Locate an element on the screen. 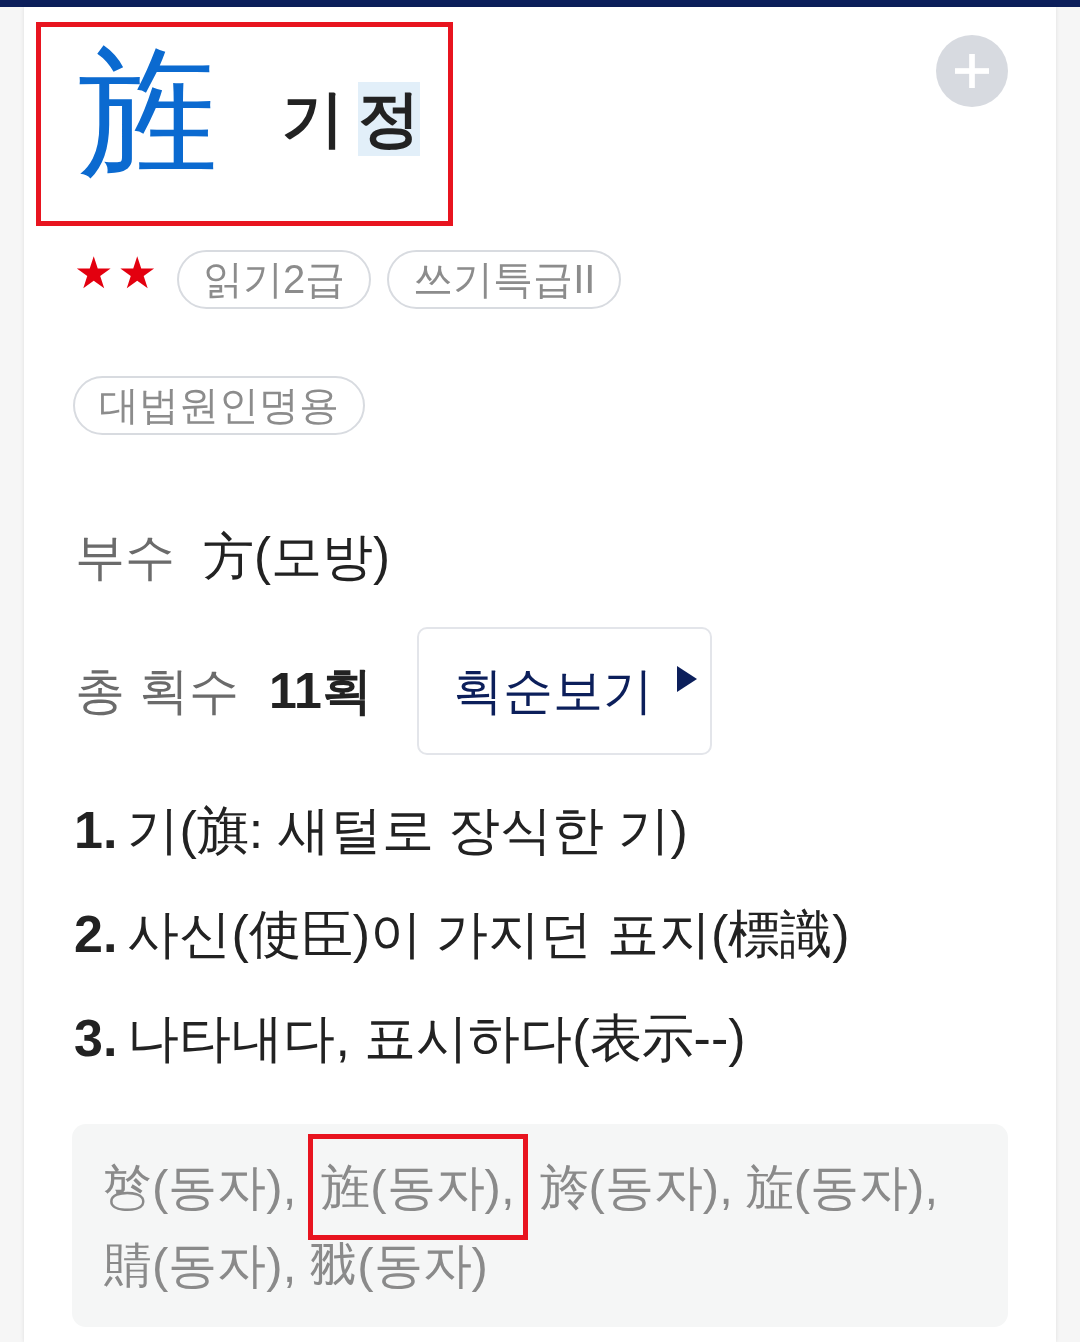  variant-link: 旍(동자), is located at coordinates (636, 1187).